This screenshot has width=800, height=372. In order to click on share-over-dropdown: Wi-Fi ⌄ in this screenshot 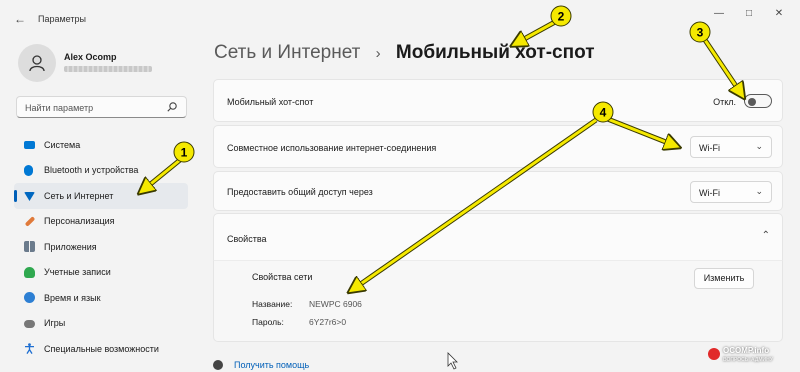, I will do `click(731, 192)`.